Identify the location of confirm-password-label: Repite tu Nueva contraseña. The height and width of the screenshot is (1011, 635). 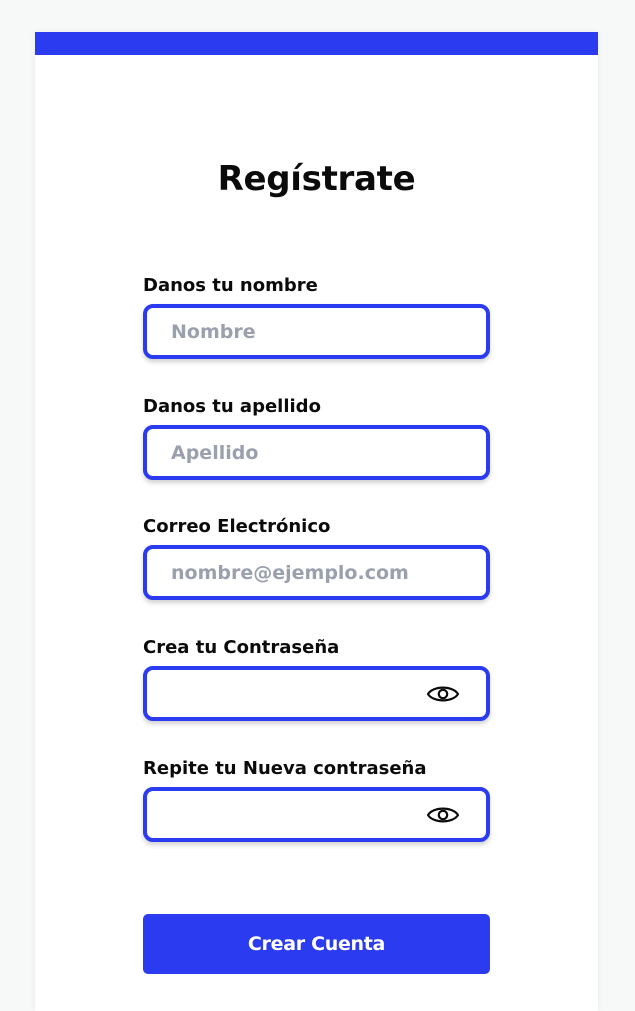
(285, 768).